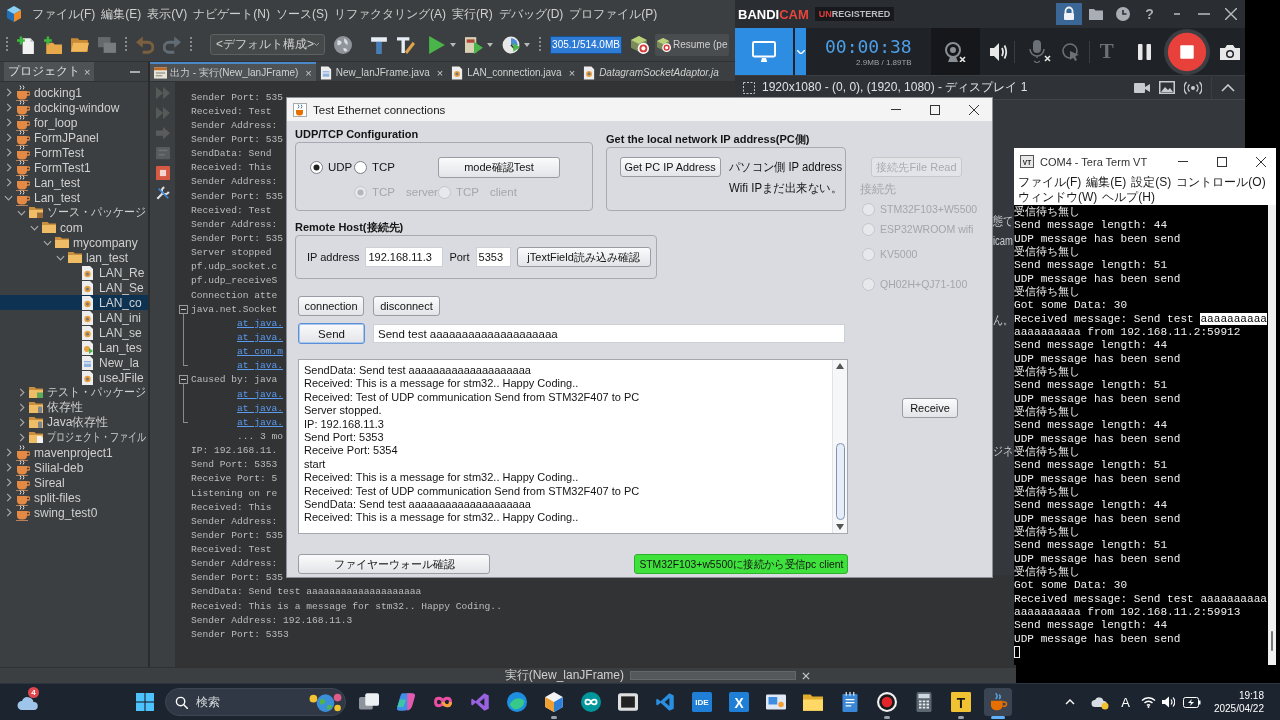 The image size is (1280, 720). Describe the element at coordinates (1203, 14) in the screenshot. I see `minimize-icon` at that location.